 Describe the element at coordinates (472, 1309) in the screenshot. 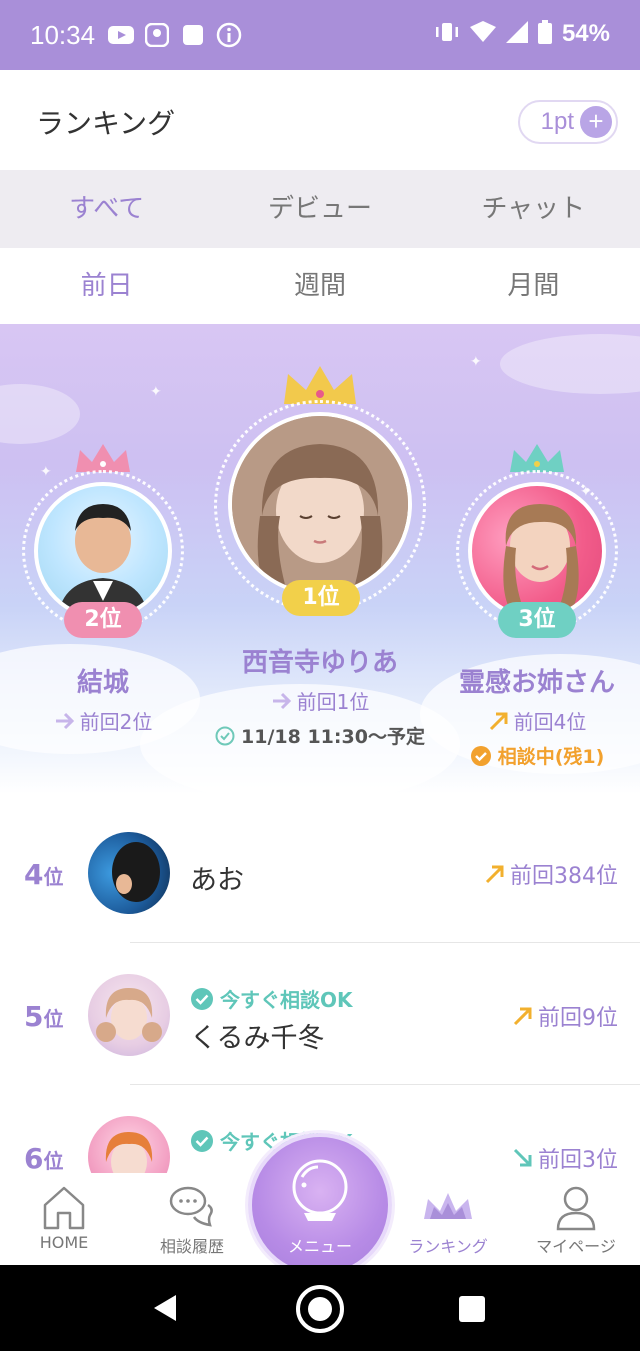

I see `recents-icon` at that location.